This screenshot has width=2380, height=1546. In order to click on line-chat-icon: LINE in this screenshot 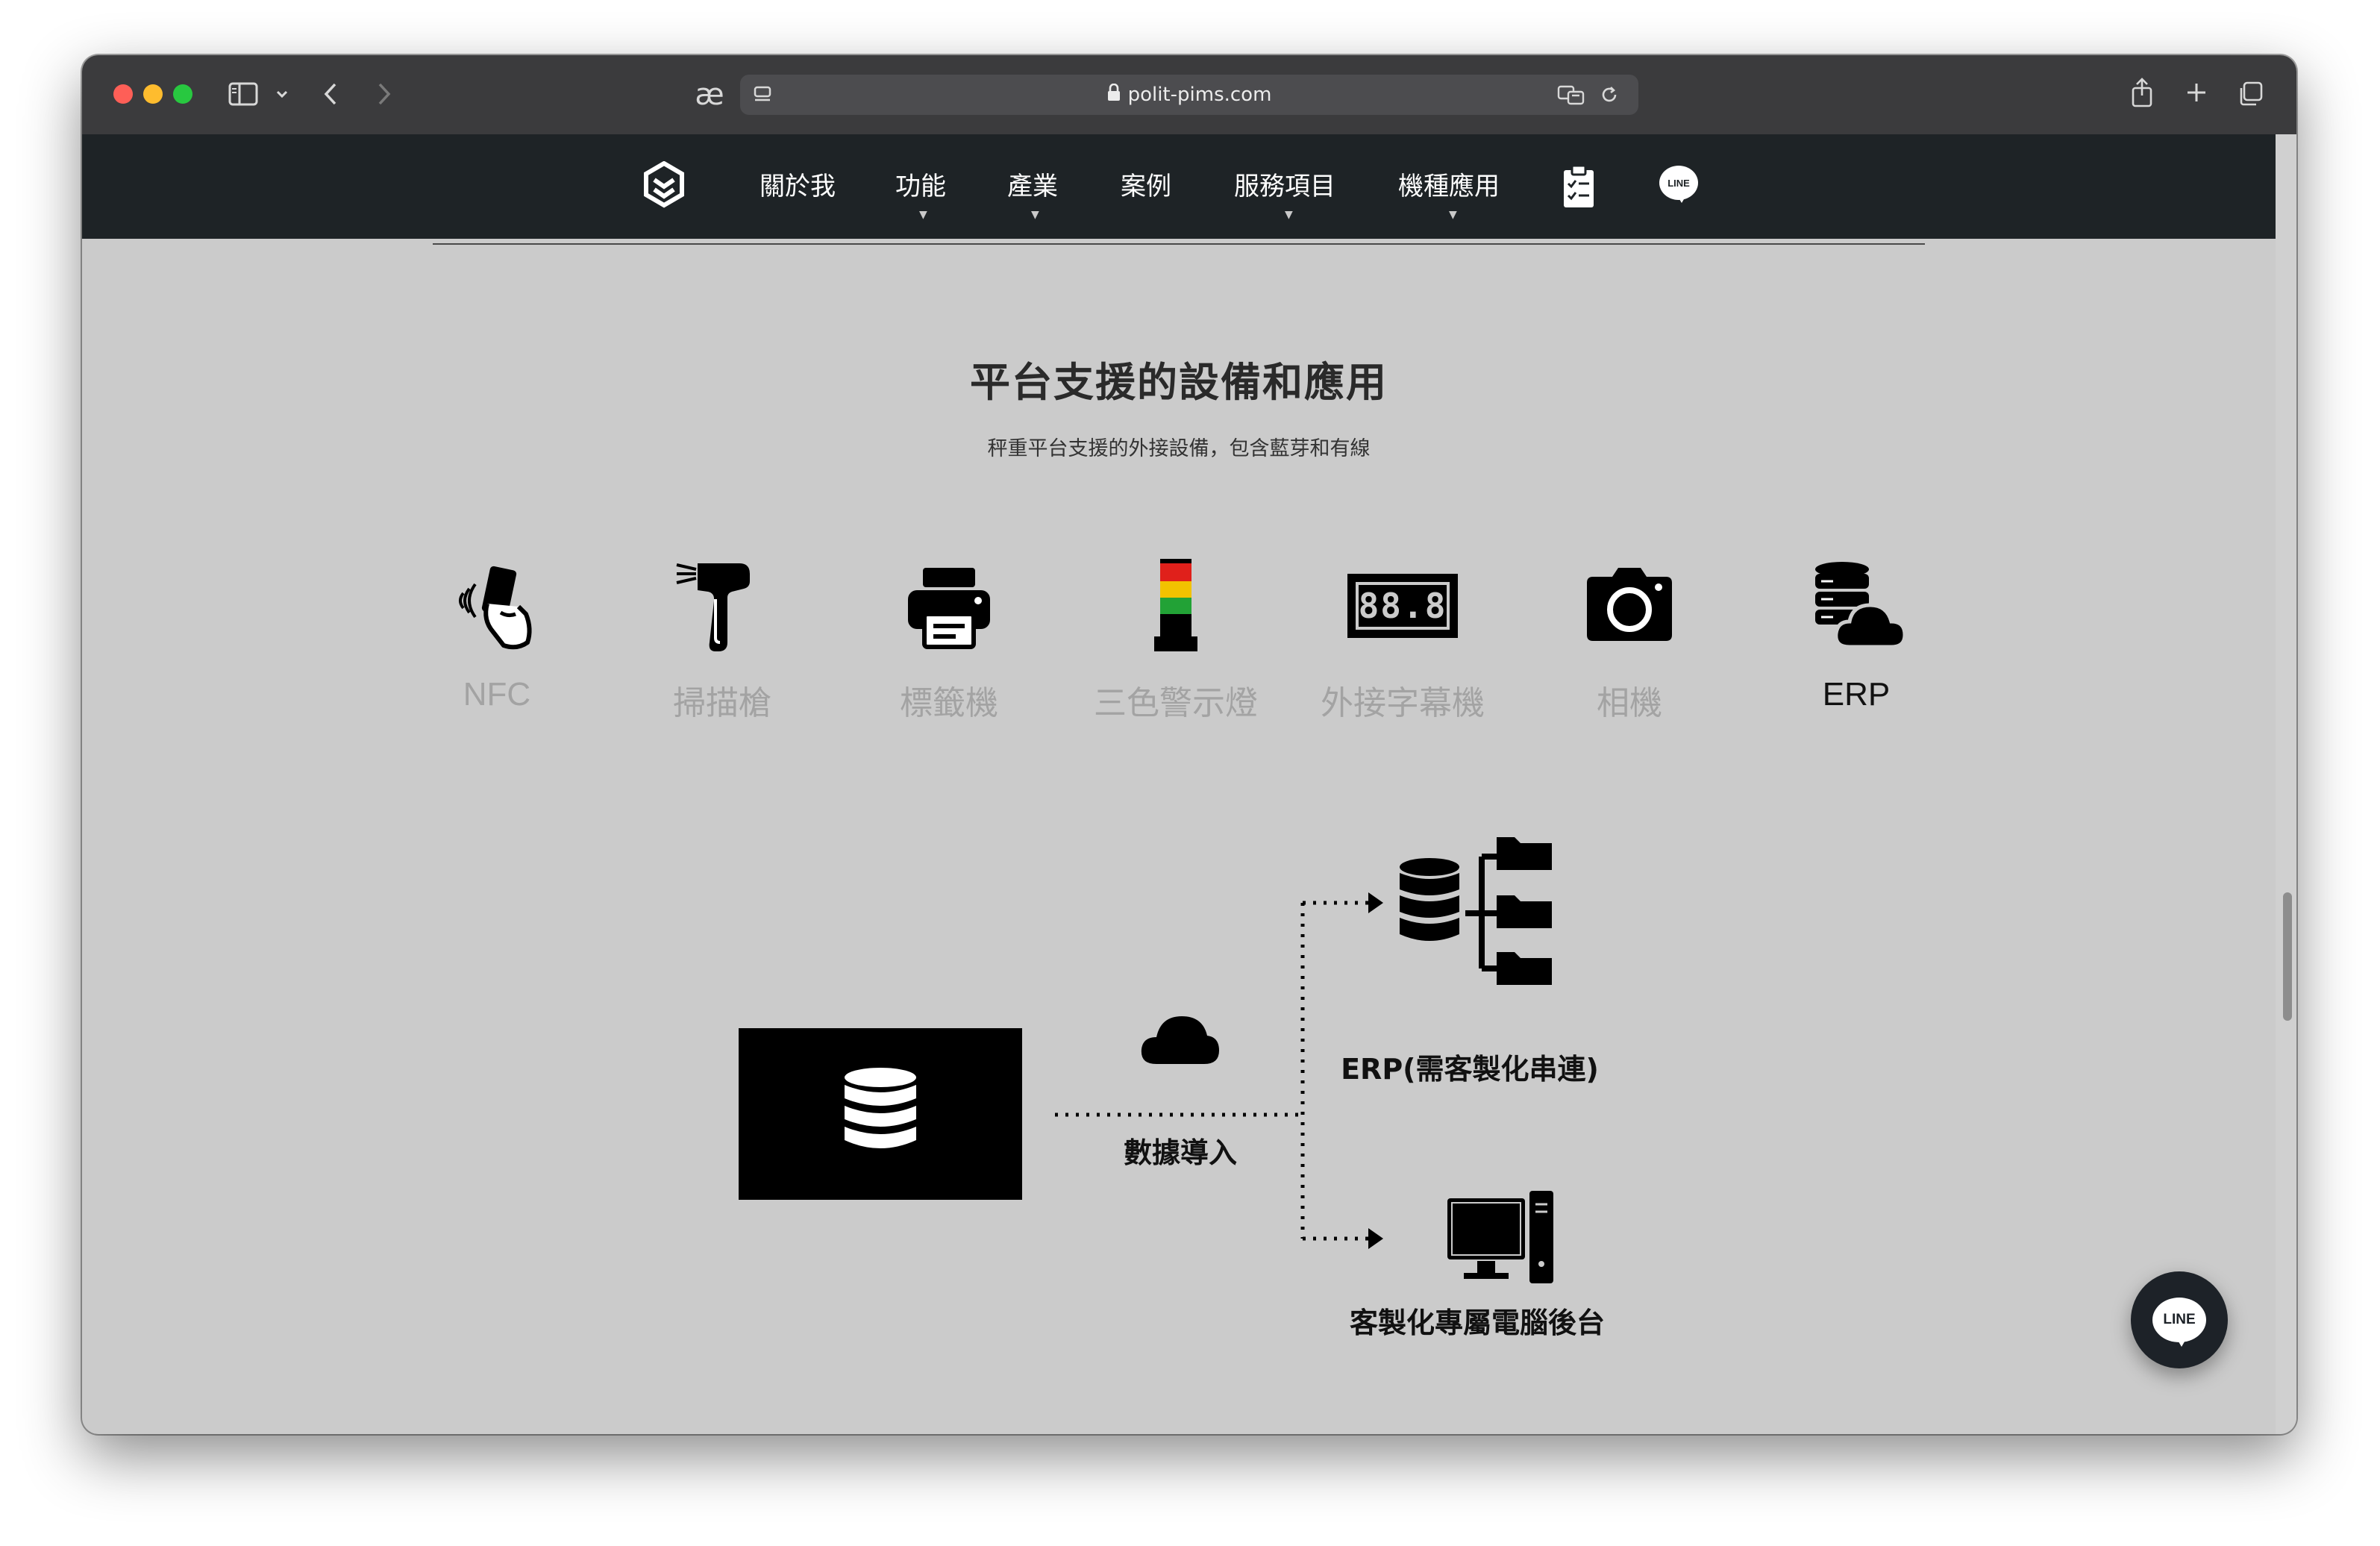, I will do `click(2179, 1323)`.